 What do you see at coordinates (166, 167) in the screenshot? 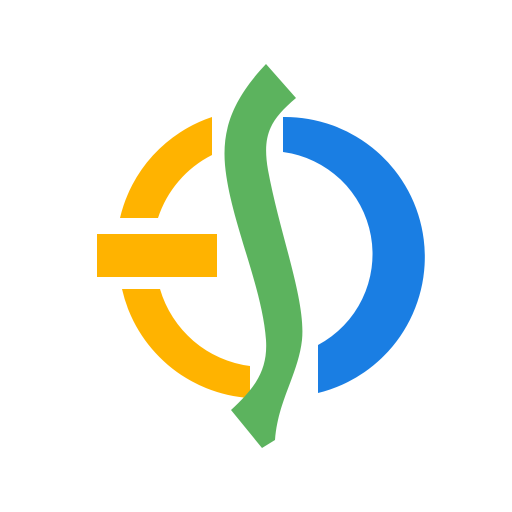
I see `yellow-upper-arc` at bounding box center [166, 167].